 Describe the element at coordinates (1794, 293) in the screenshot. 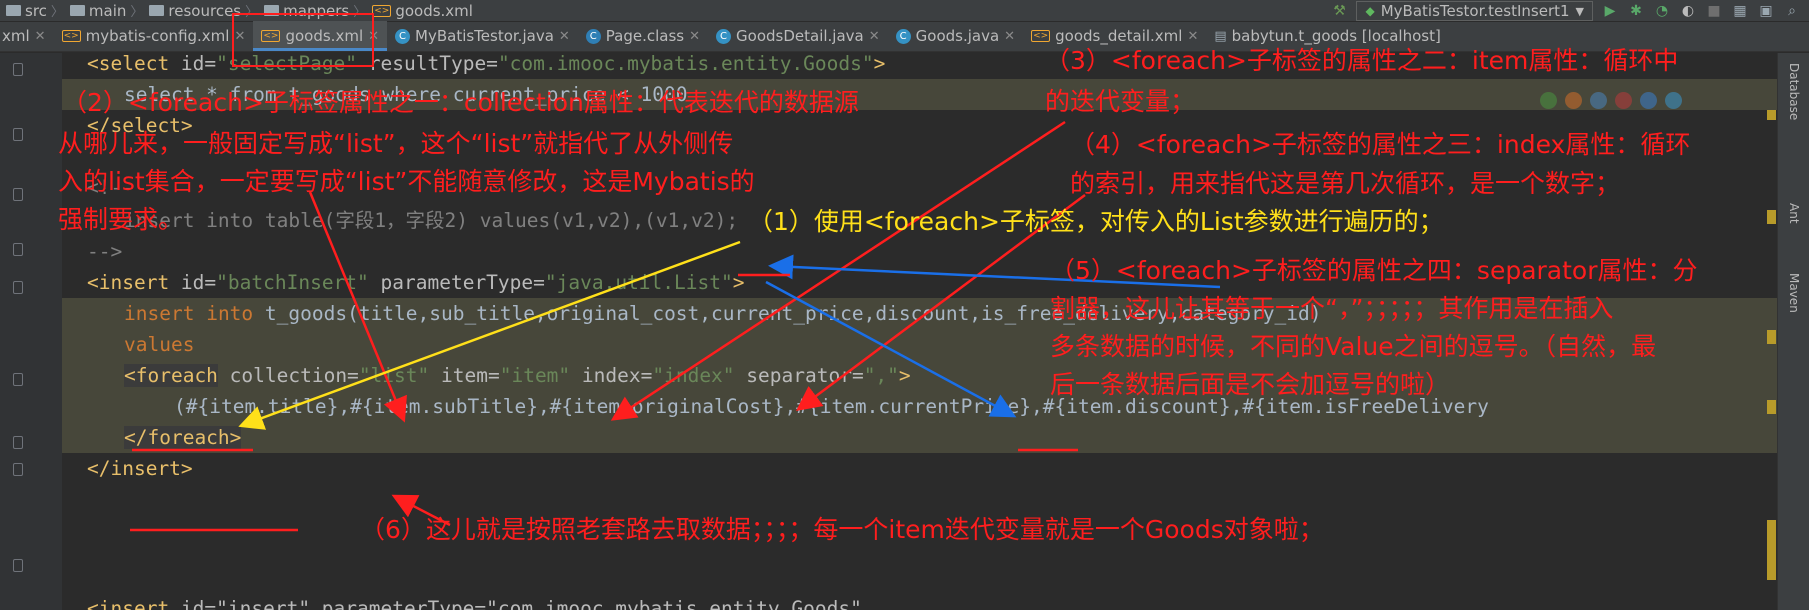

I see `maven-panel-tab: Maven` at that location.